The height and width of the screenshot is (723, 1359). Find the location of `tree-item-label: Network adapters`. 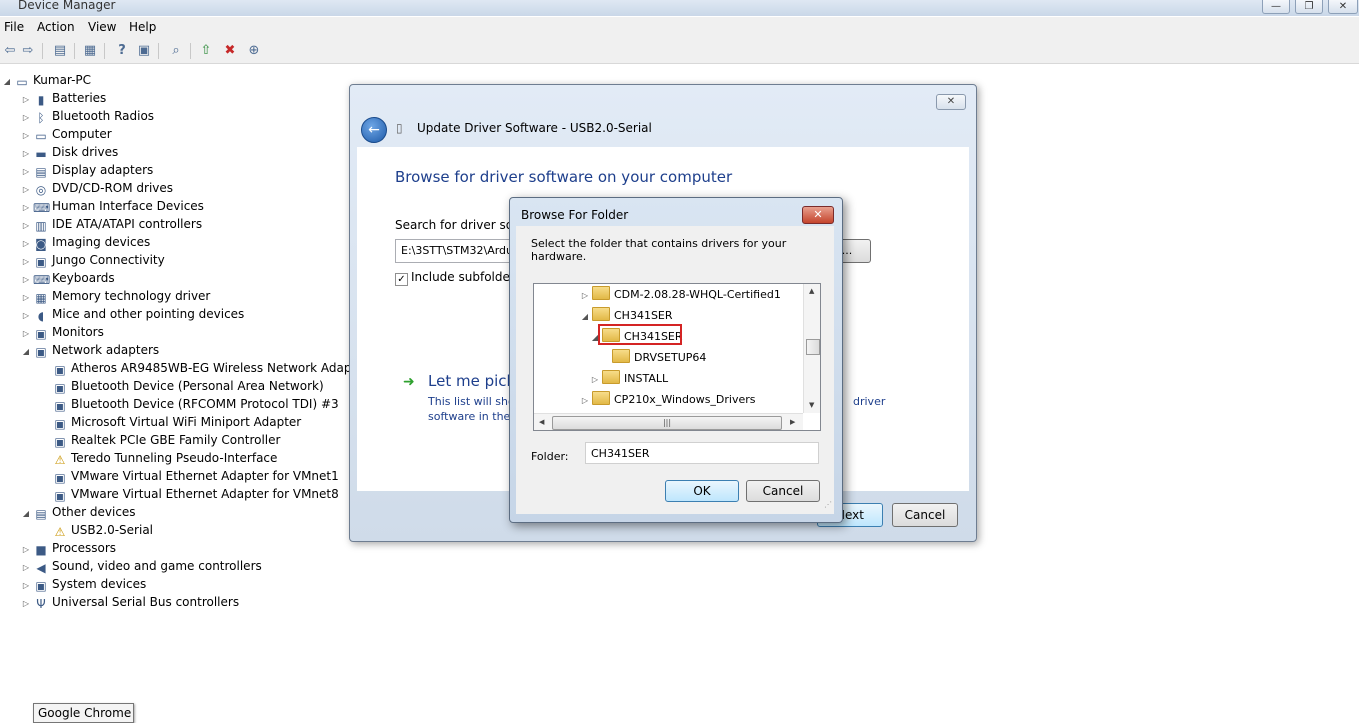

tree-item-label: Network adapters is located at coordinates (106, 350).